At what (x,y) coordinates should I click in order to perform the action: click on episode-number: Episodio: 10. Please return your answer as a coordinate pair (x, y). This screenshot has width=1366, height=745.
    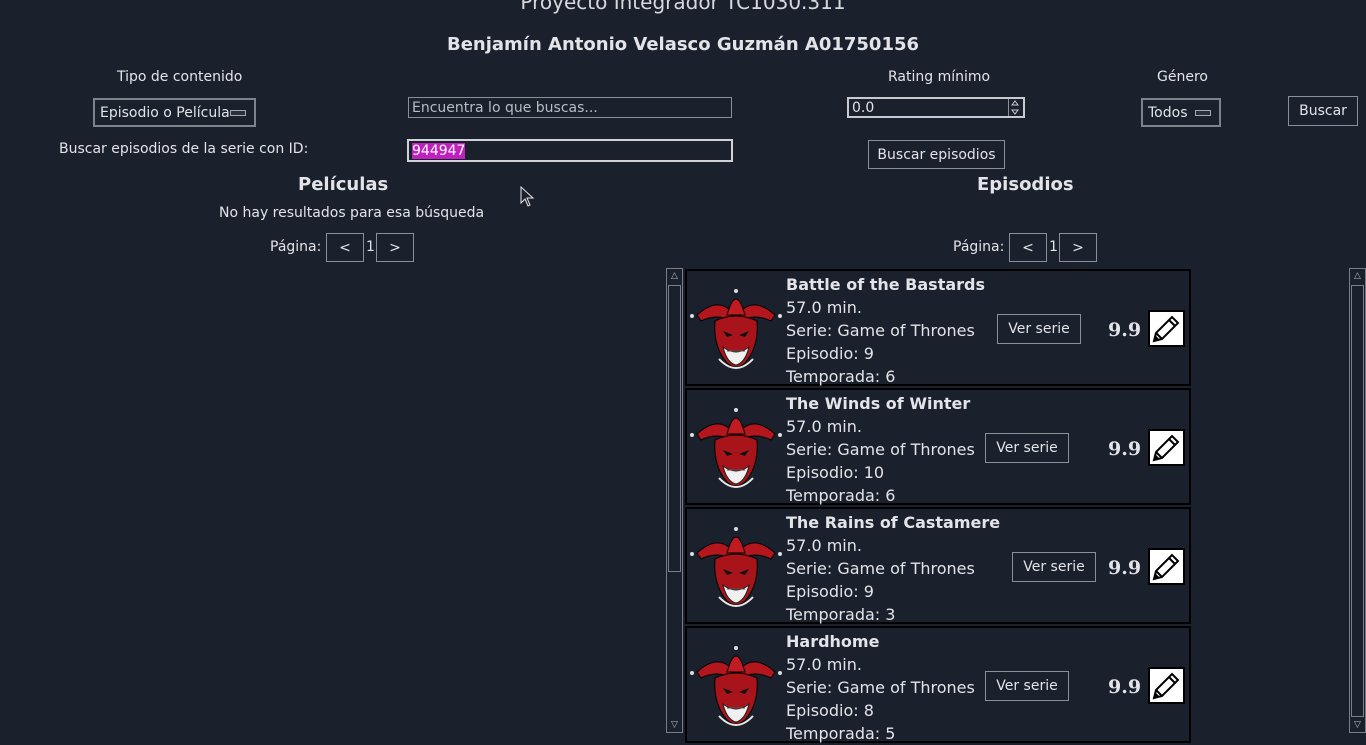
    Looking at the image, I should click on (835, 472).